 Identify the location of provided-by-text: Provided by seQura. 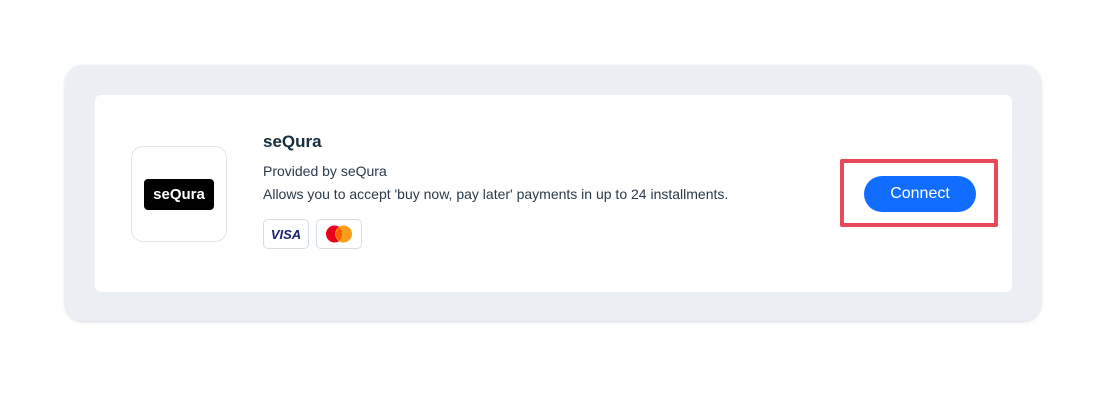
(325, 171).